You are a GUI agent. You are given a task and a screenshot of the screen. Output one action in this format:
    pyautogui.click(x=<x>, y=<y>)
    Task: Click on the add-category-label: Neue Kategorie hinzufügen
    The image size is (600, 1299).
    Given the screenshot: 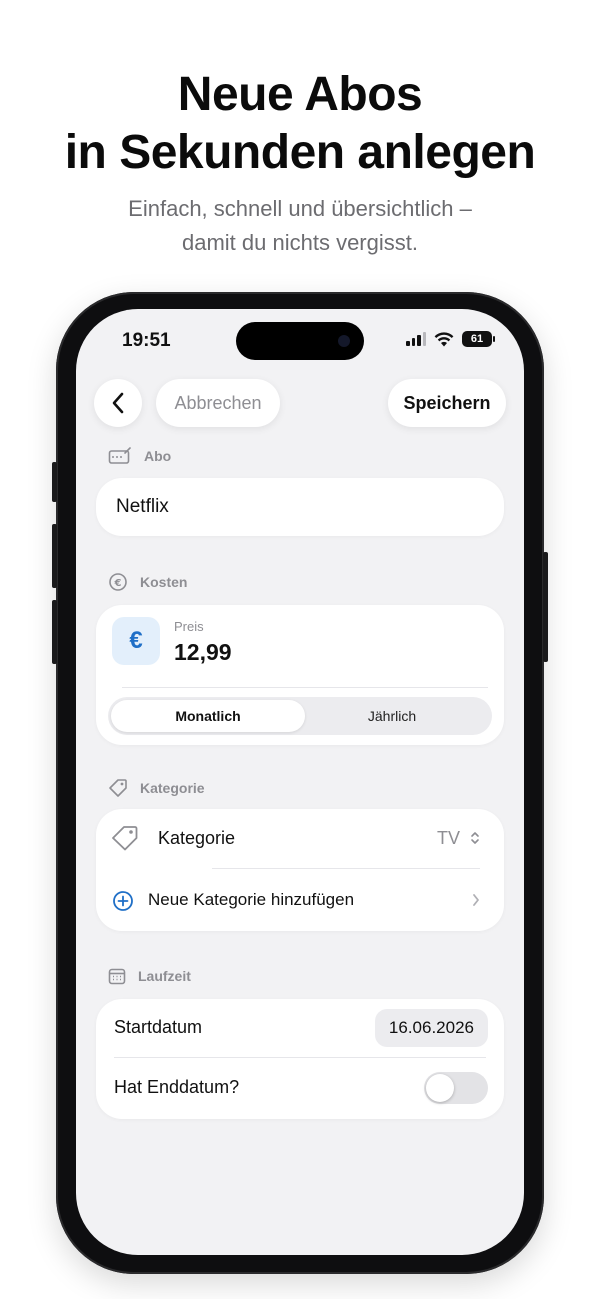 What is the action you would take?
    pyautogui.click(x=251, y=899)
    